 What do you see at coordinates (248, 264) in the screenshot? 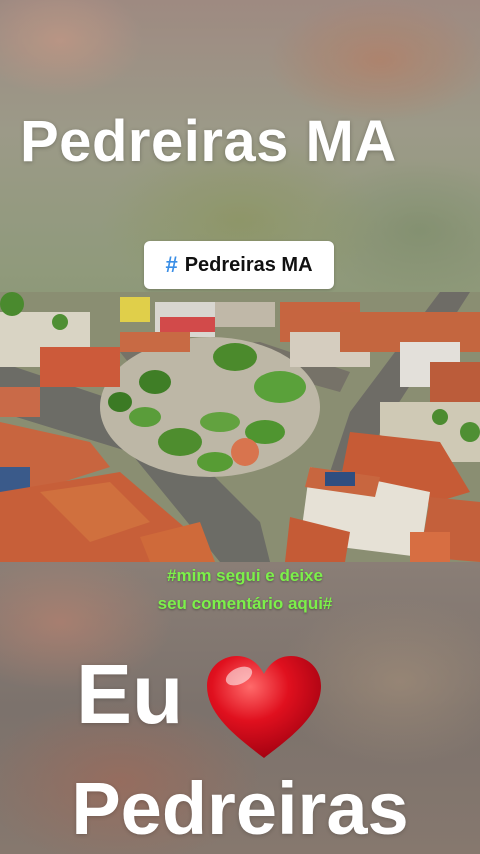
I see `hashtag-label: Pedreiras MA` at bounding box center [248, 264].